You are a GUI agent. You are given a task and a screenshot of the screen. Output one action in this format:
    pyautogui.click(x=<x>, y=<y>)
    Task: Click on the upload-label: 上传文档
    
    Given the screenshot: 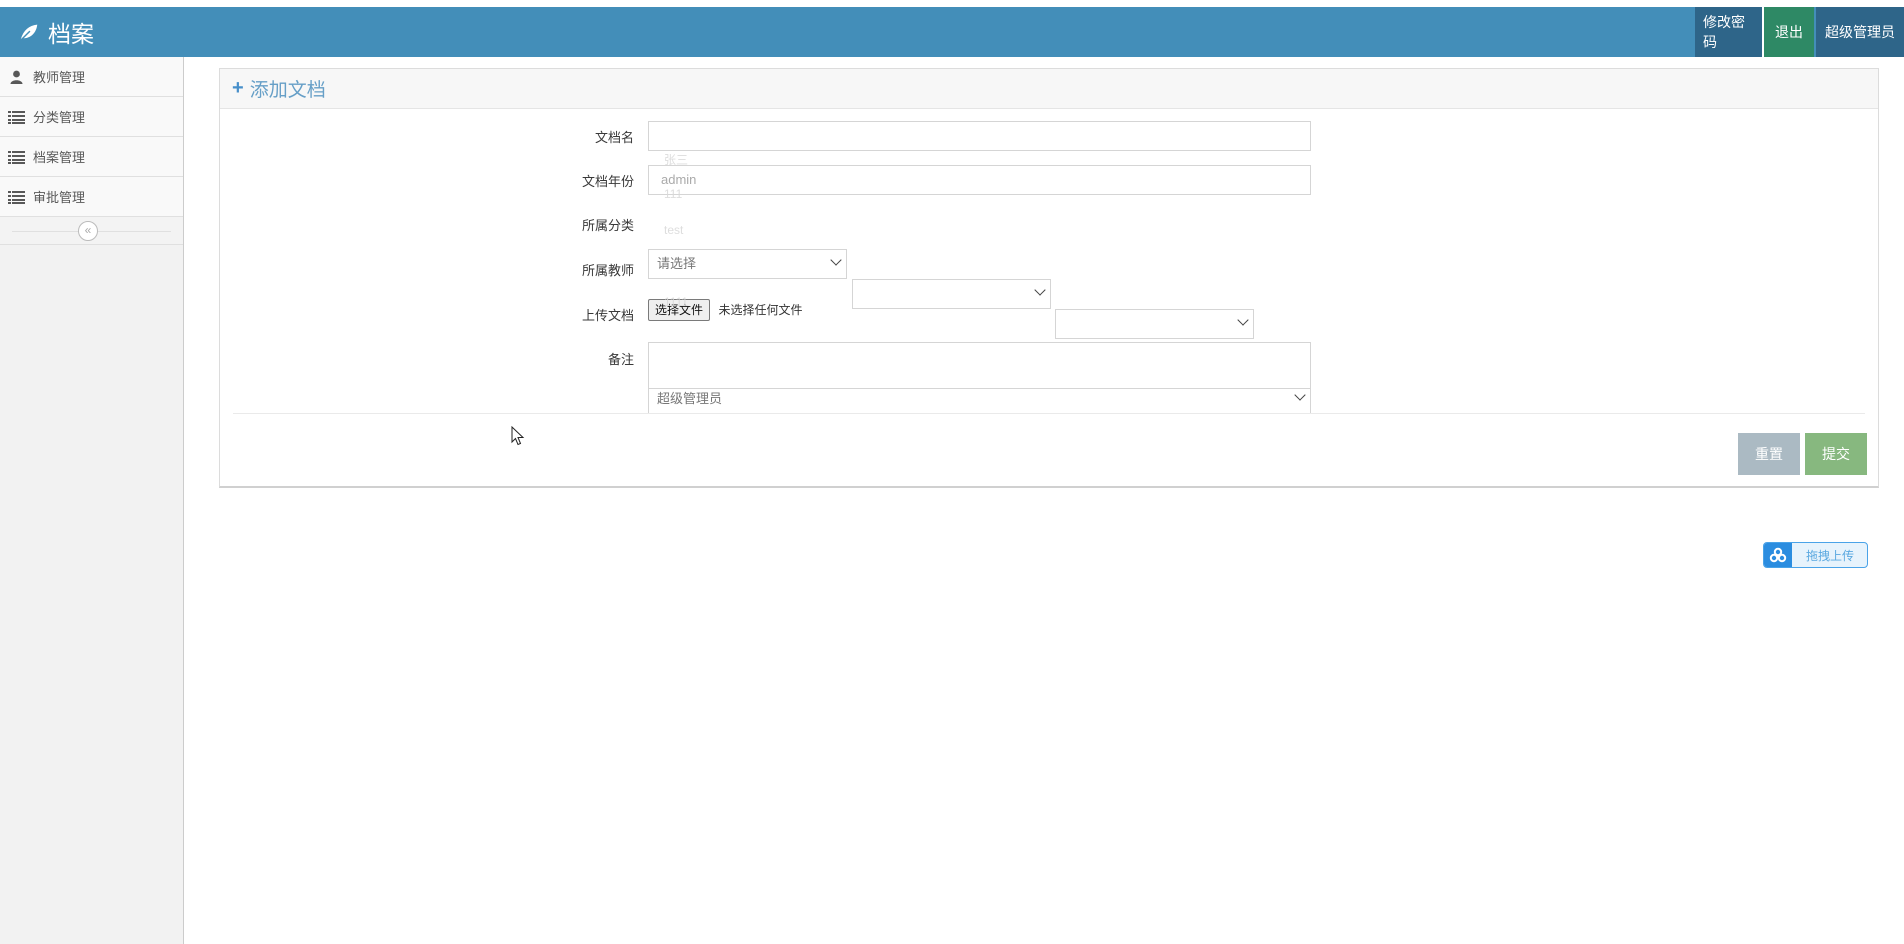 What is the action you would take?
    pyautogui.click(x=607, y=315)
    